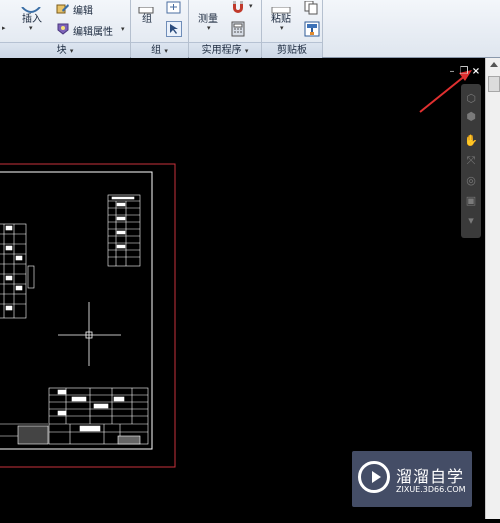  Describe the element at coordinates (452, 71) in the screenshot. I see `minimize-document-button: –` at that location.